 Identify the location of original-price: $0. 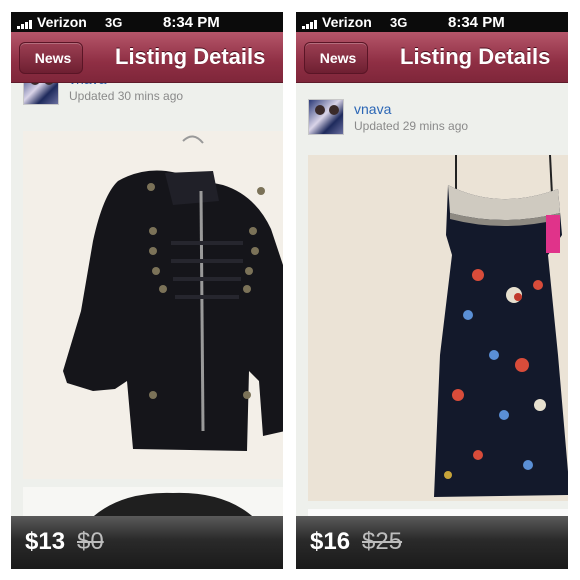
(90, 541).